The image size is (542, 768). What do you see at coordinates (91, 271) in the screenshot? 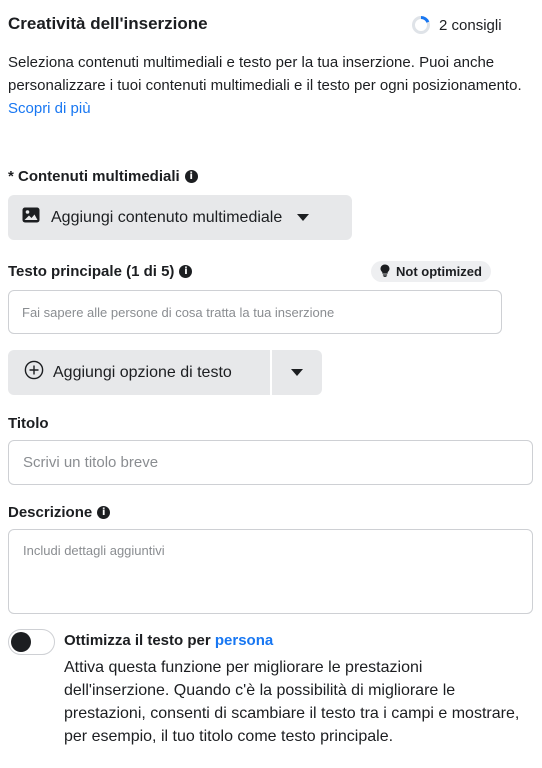
I see `primary-text-label-text: Testo principale (1 di 5)` at bounding box center [91, 271].